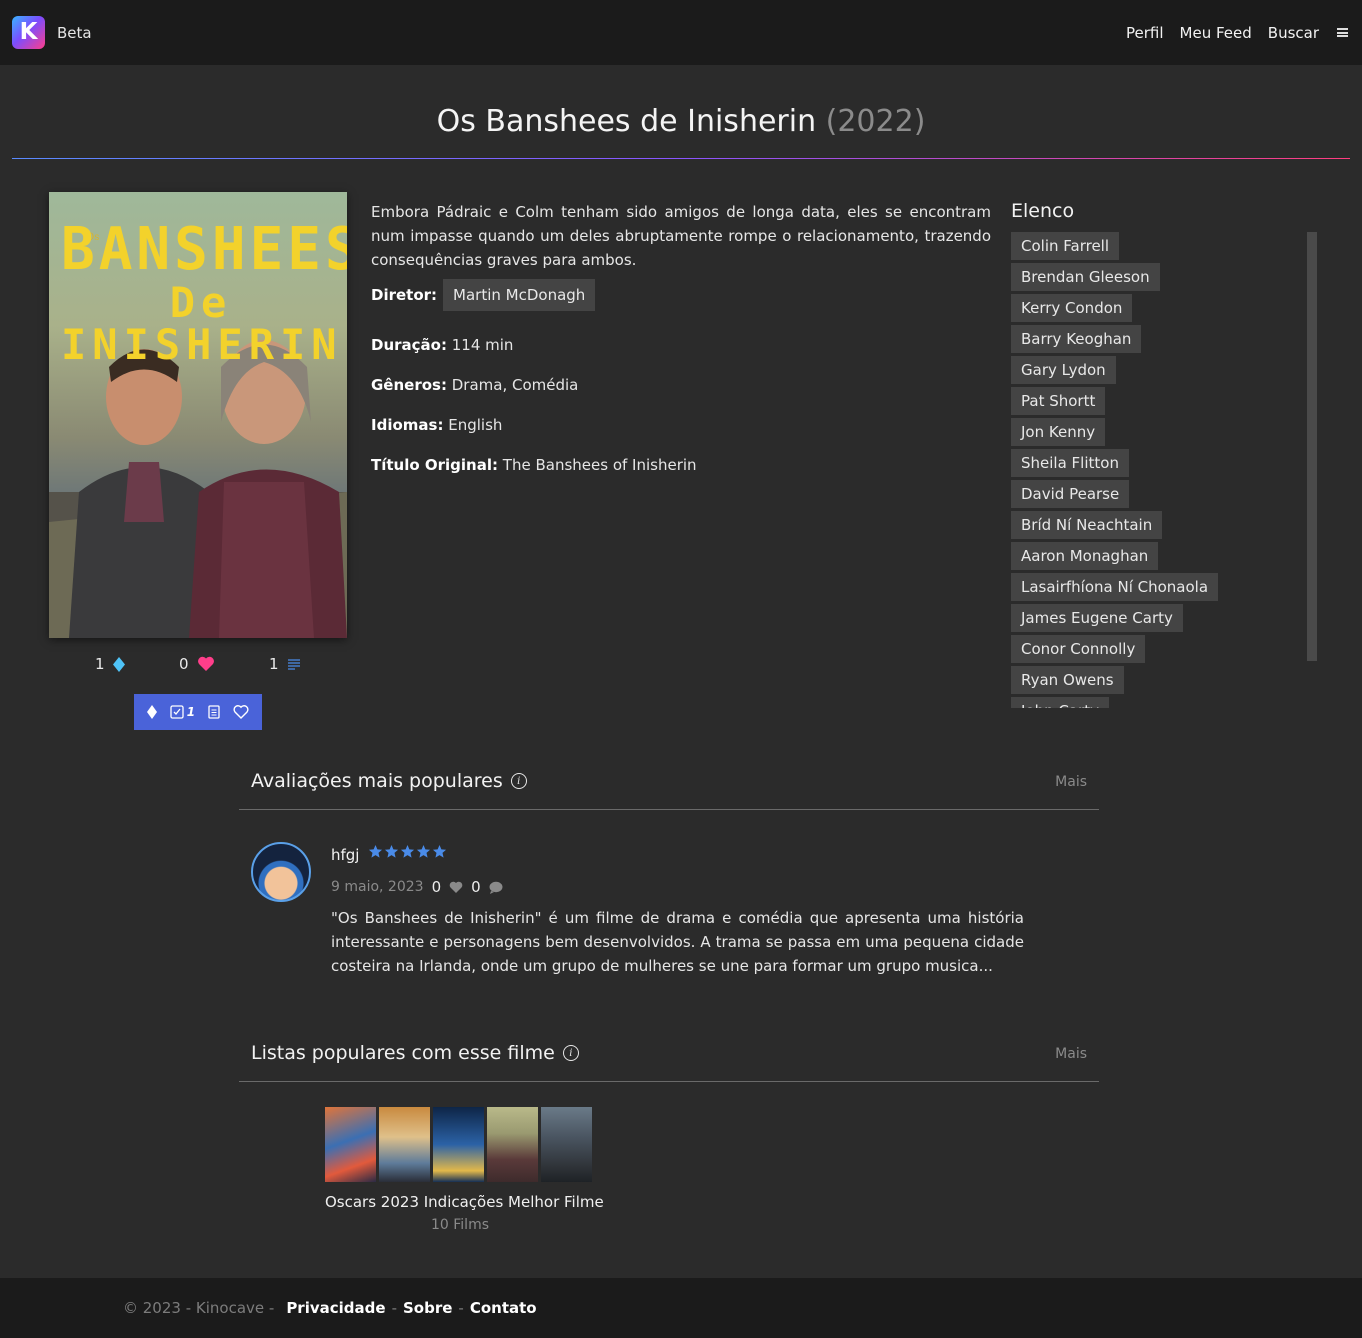 This screenshot has height=1338, width=1362. Describe the element at coordinates (669, 1062) in the screenshot. I see `lists-section-header: Listas populares com esse filme i Mais` at that location.